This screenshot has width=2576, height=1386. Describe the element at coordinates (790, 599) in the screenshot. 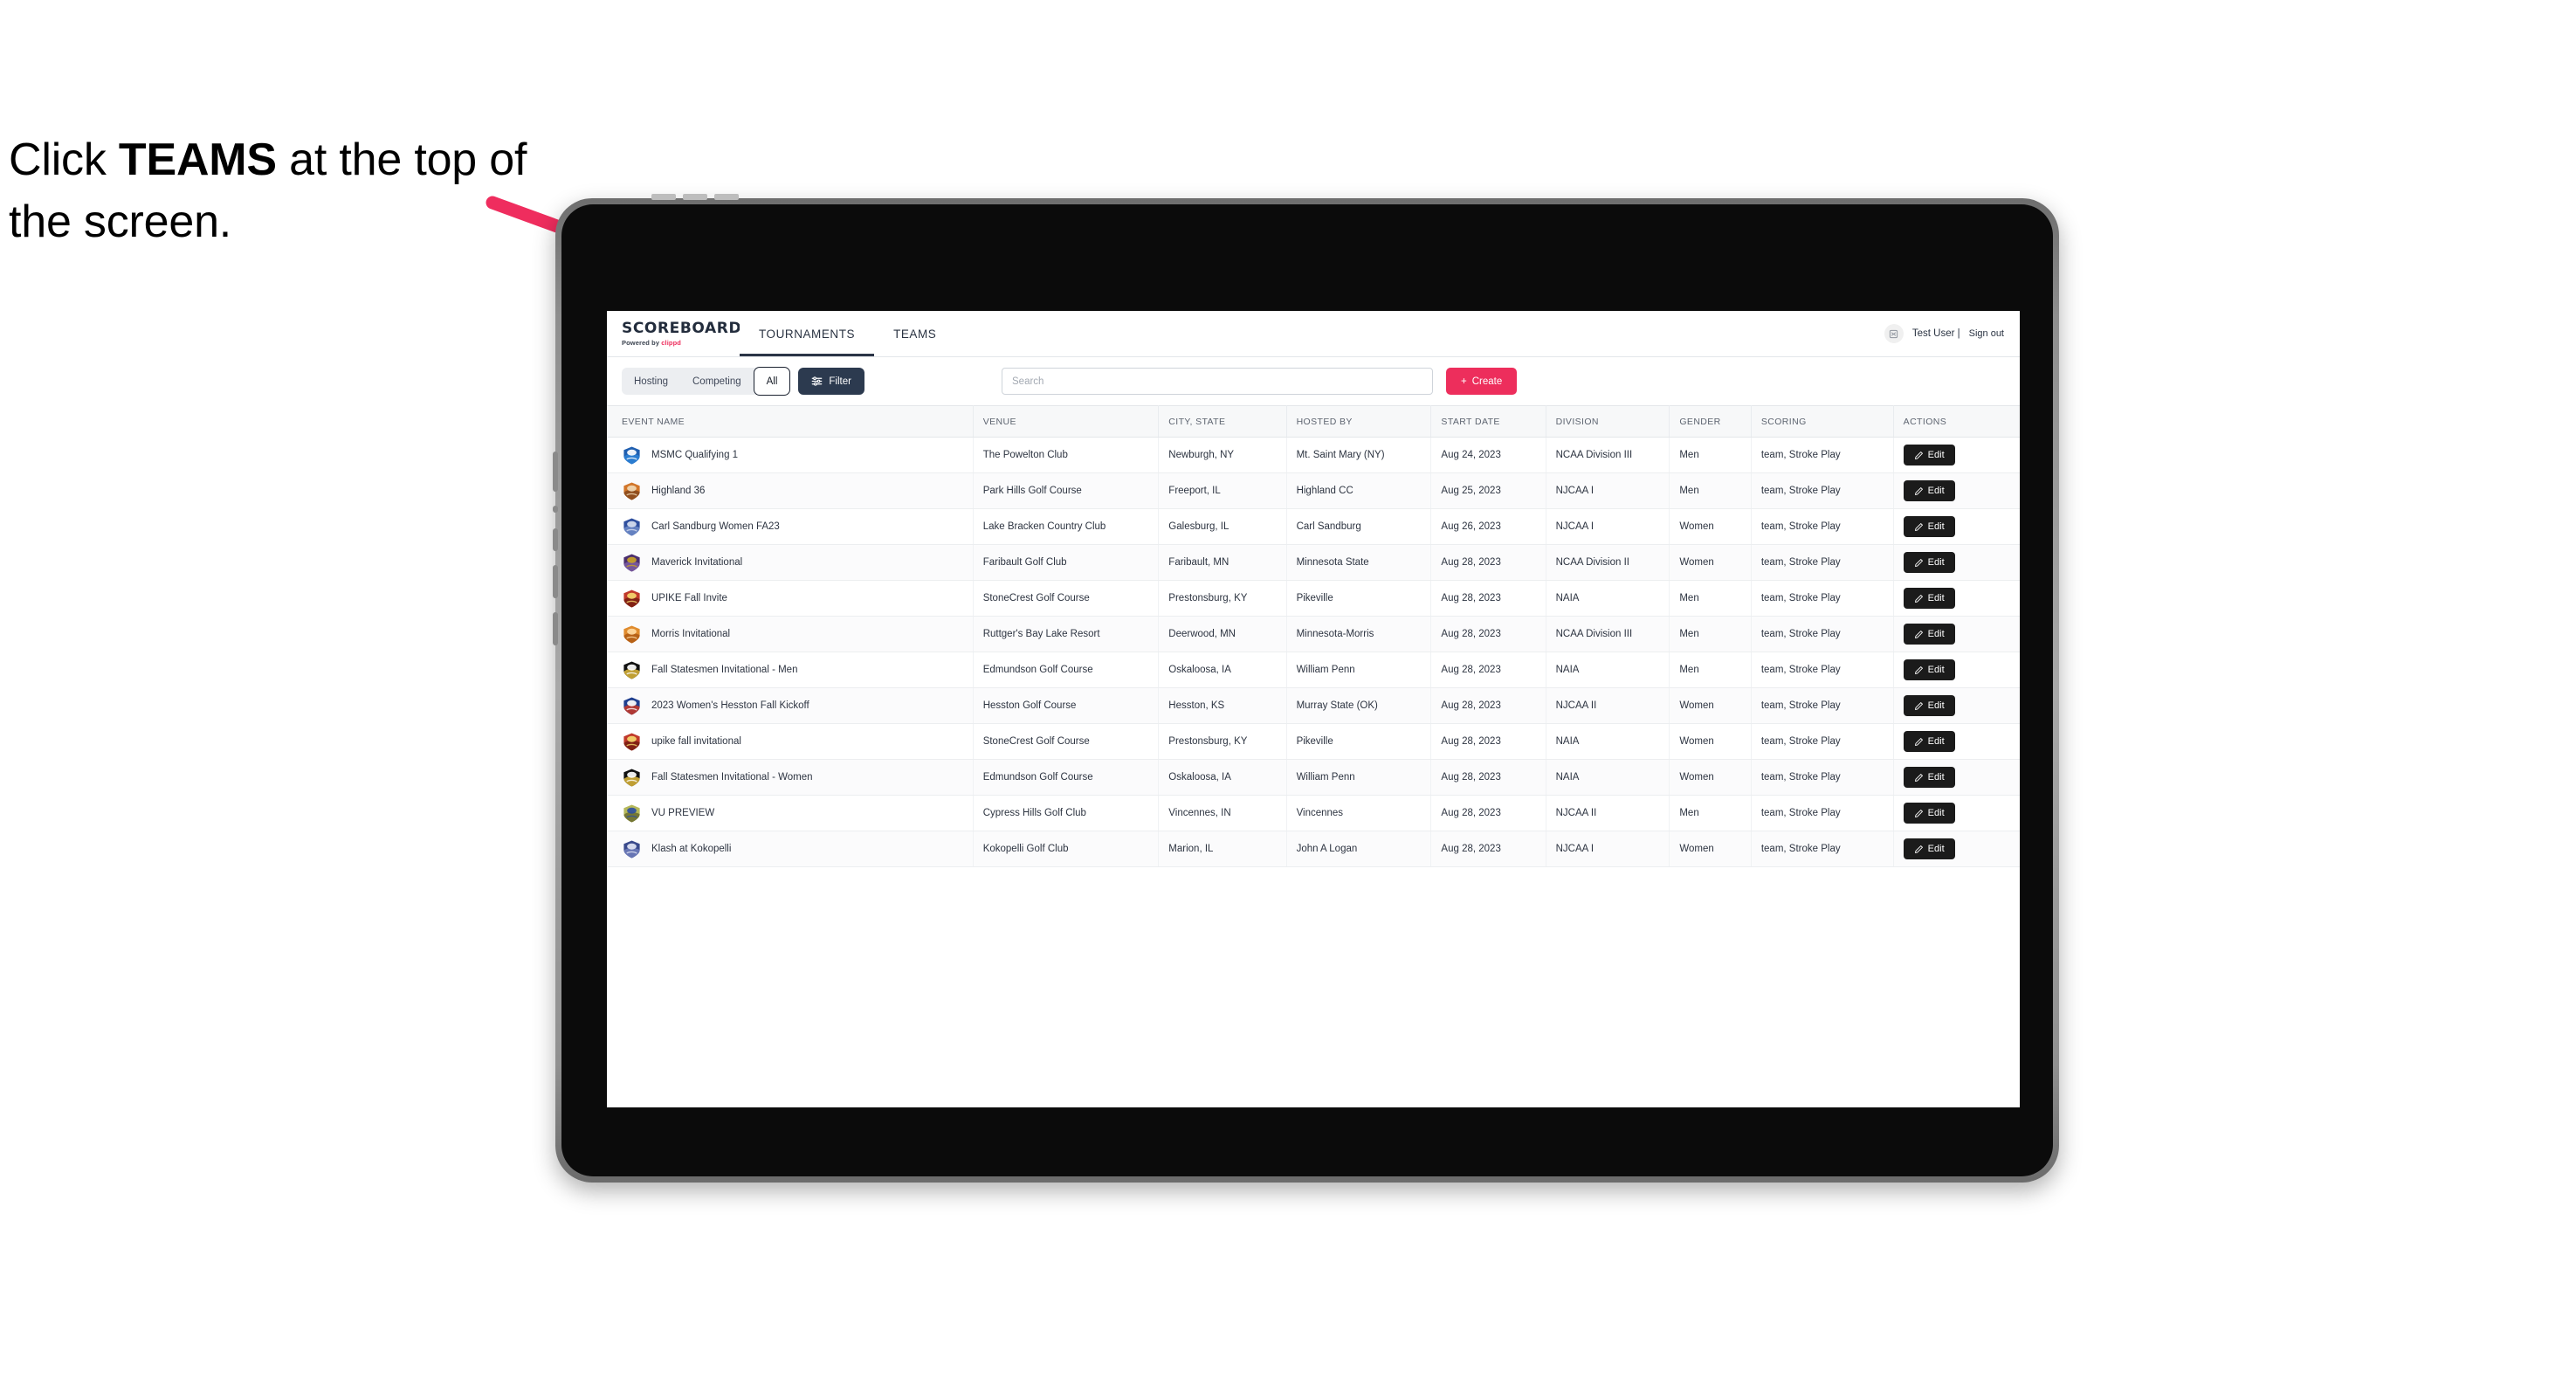

I see `cell-event-name: UPIKE Fall Invite` at that location.